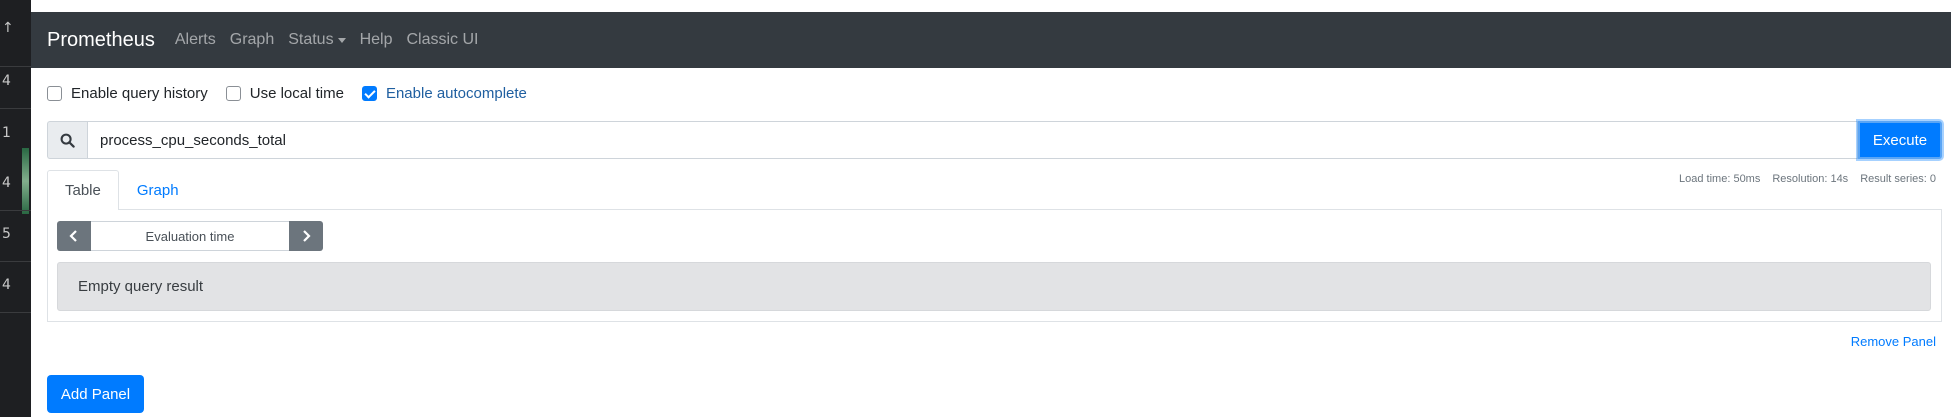 The width and height of the screenshot is (1951, 417). I want to click on evaluation-time-group: Evaluation time, so click(190, 236).